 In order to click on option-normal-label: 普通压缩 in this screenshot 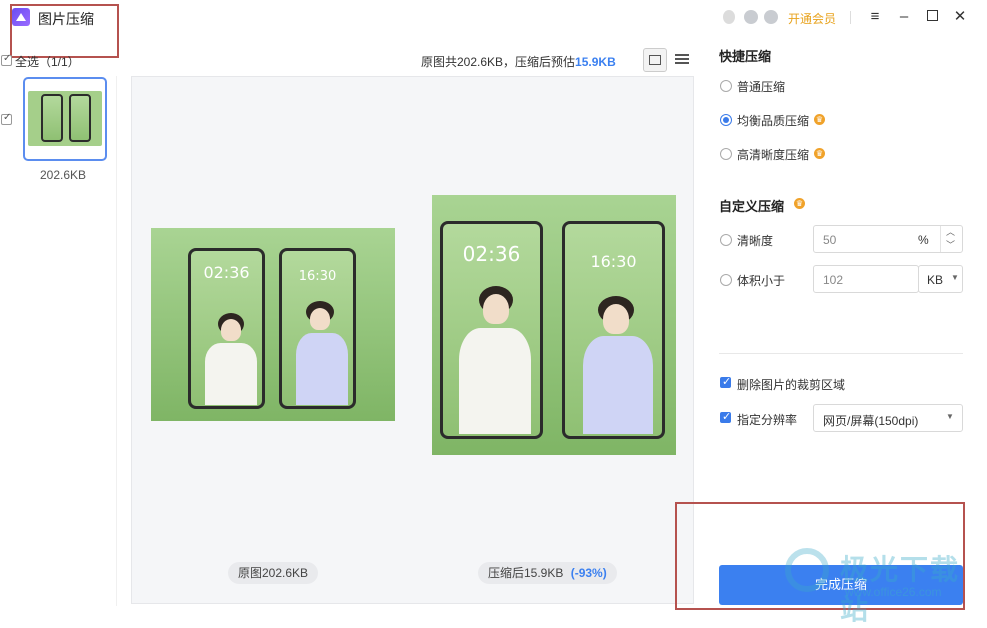, I will do `click(761, 86)`.